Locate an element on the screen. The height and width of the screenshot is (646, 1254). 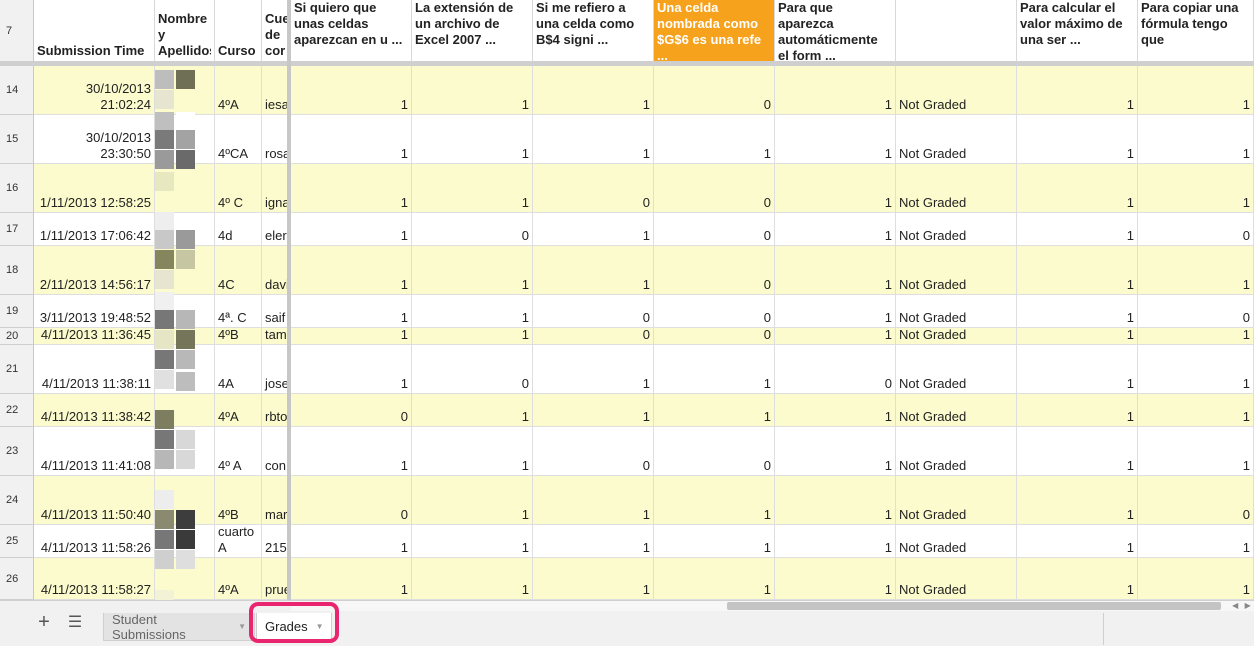
row-number: 16 is located at coordinates (17, 188).